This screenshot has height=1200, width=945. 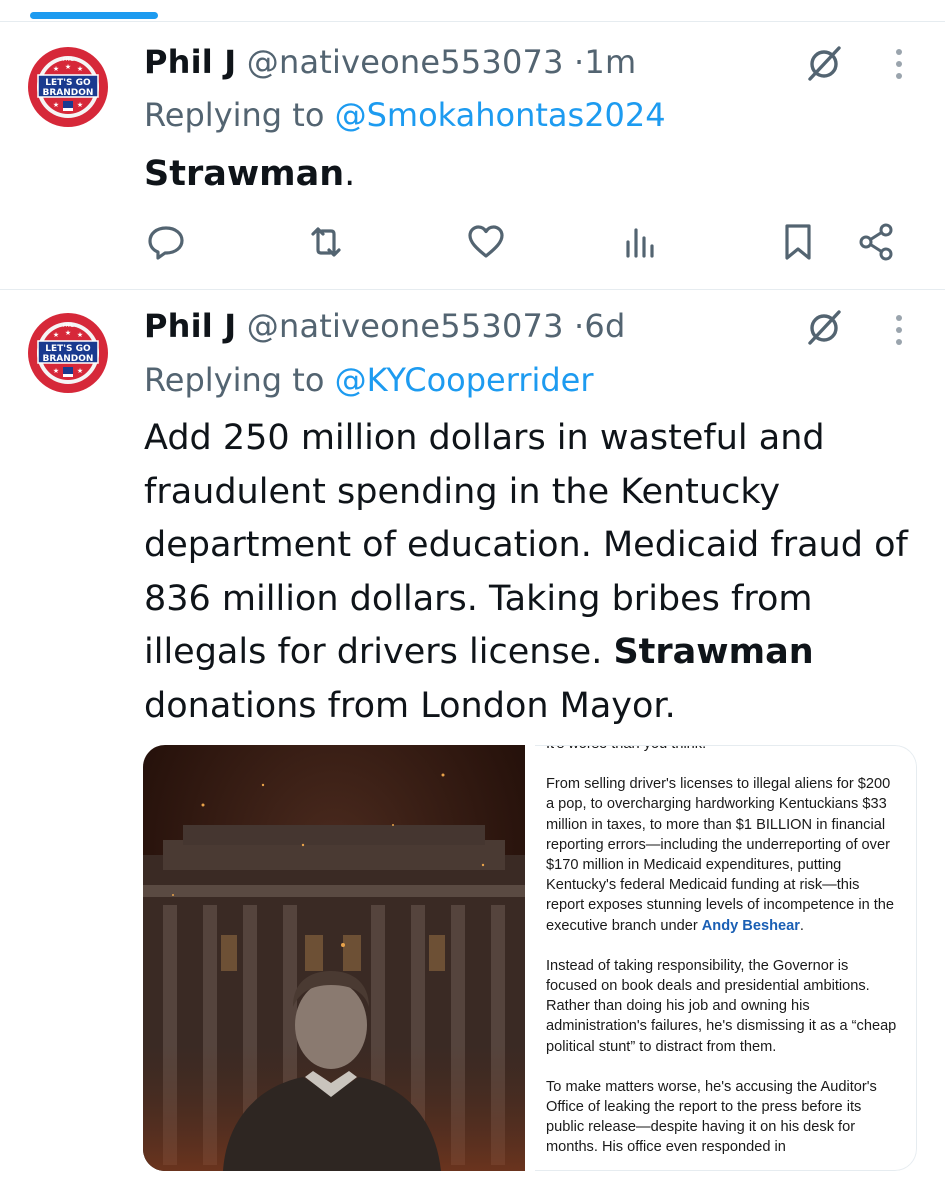 What do you see at coordinates (876, 242) in the screenshot?
I see `share-icon` at bounding box center [876, 242].